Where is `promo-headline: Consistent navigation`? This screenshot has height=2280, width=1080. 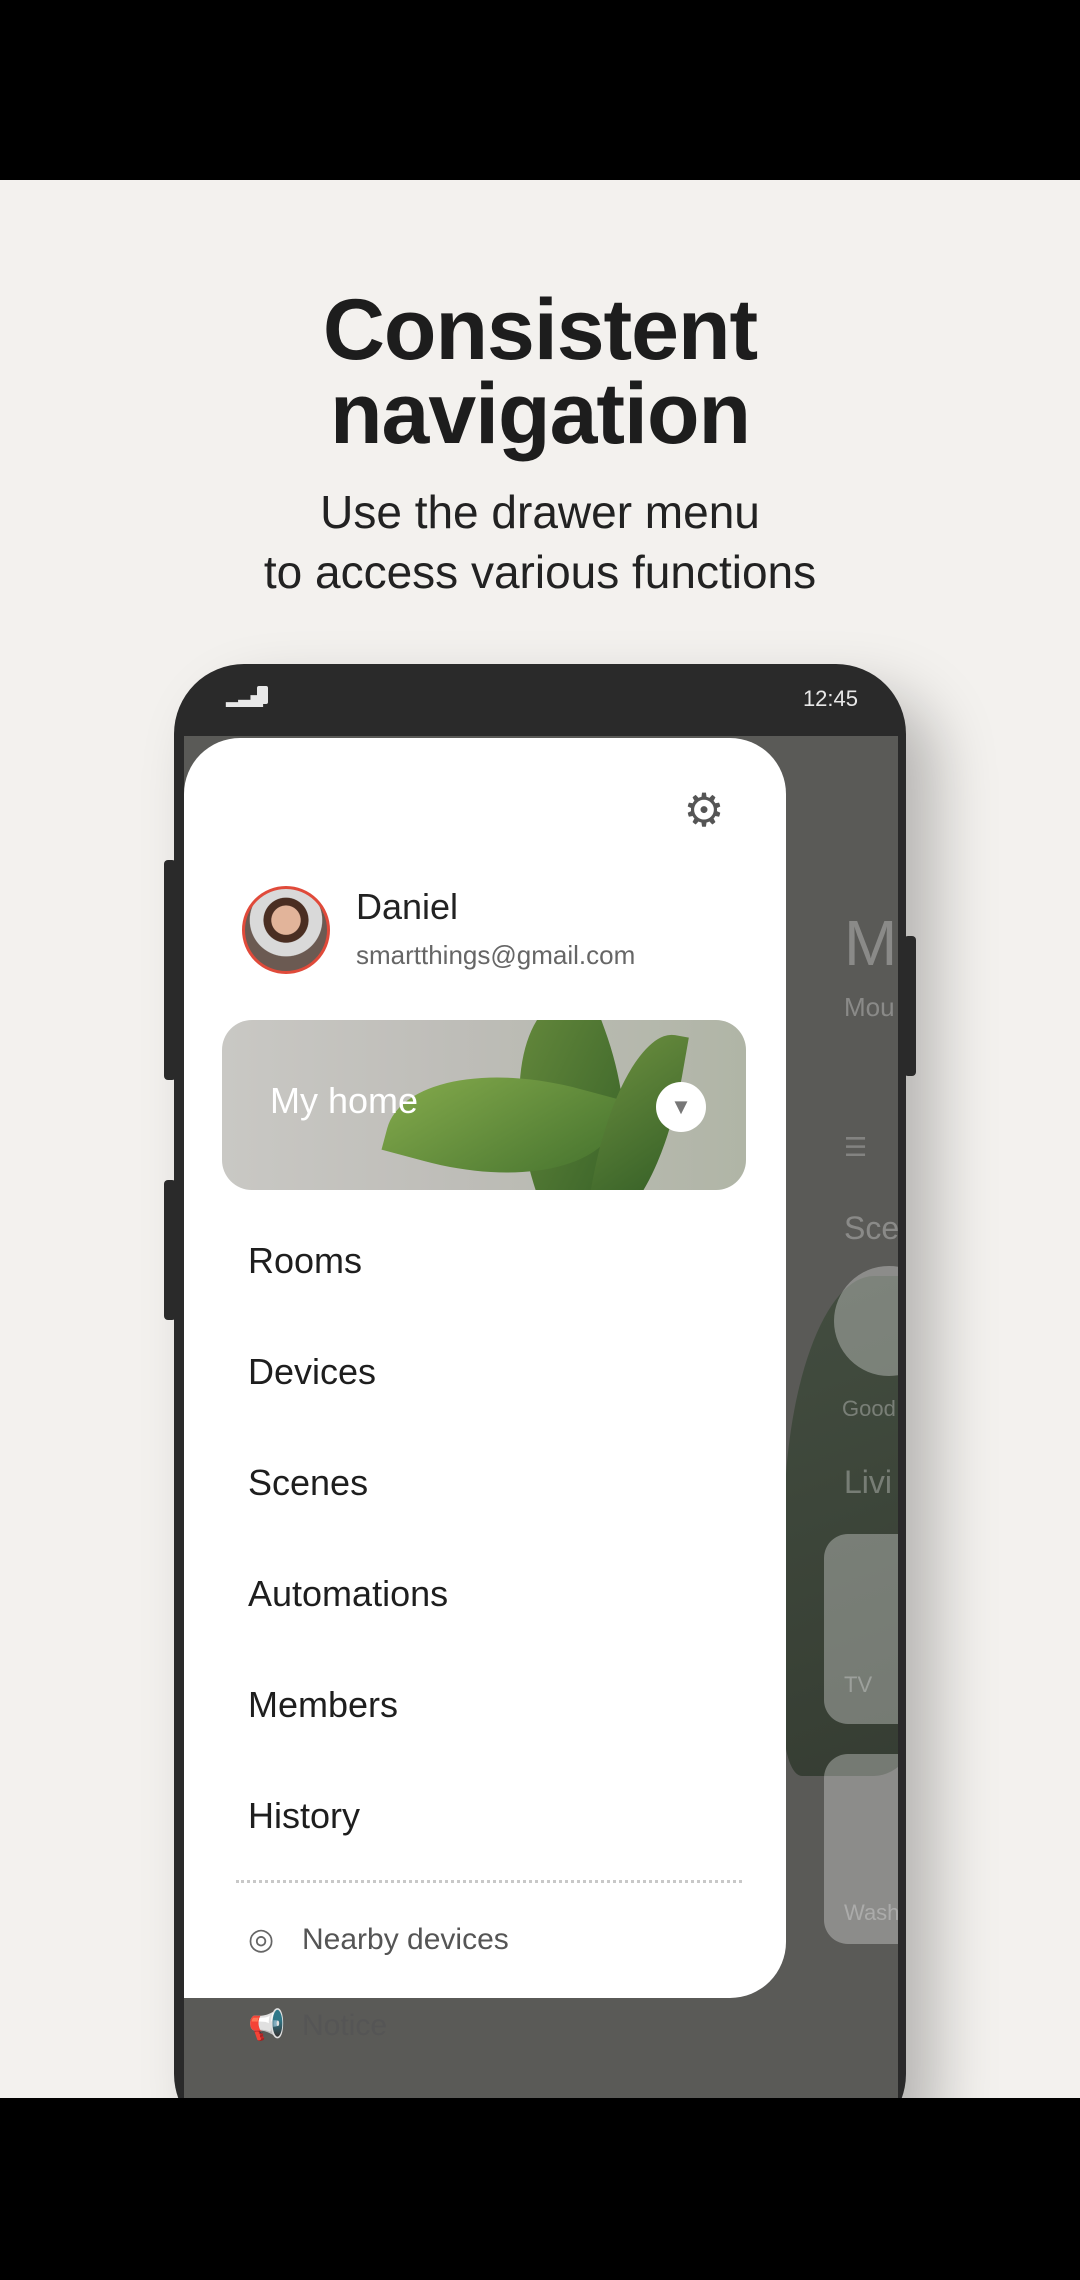
promo-headline: Consistent navigation is located at coordinates (540, 372).